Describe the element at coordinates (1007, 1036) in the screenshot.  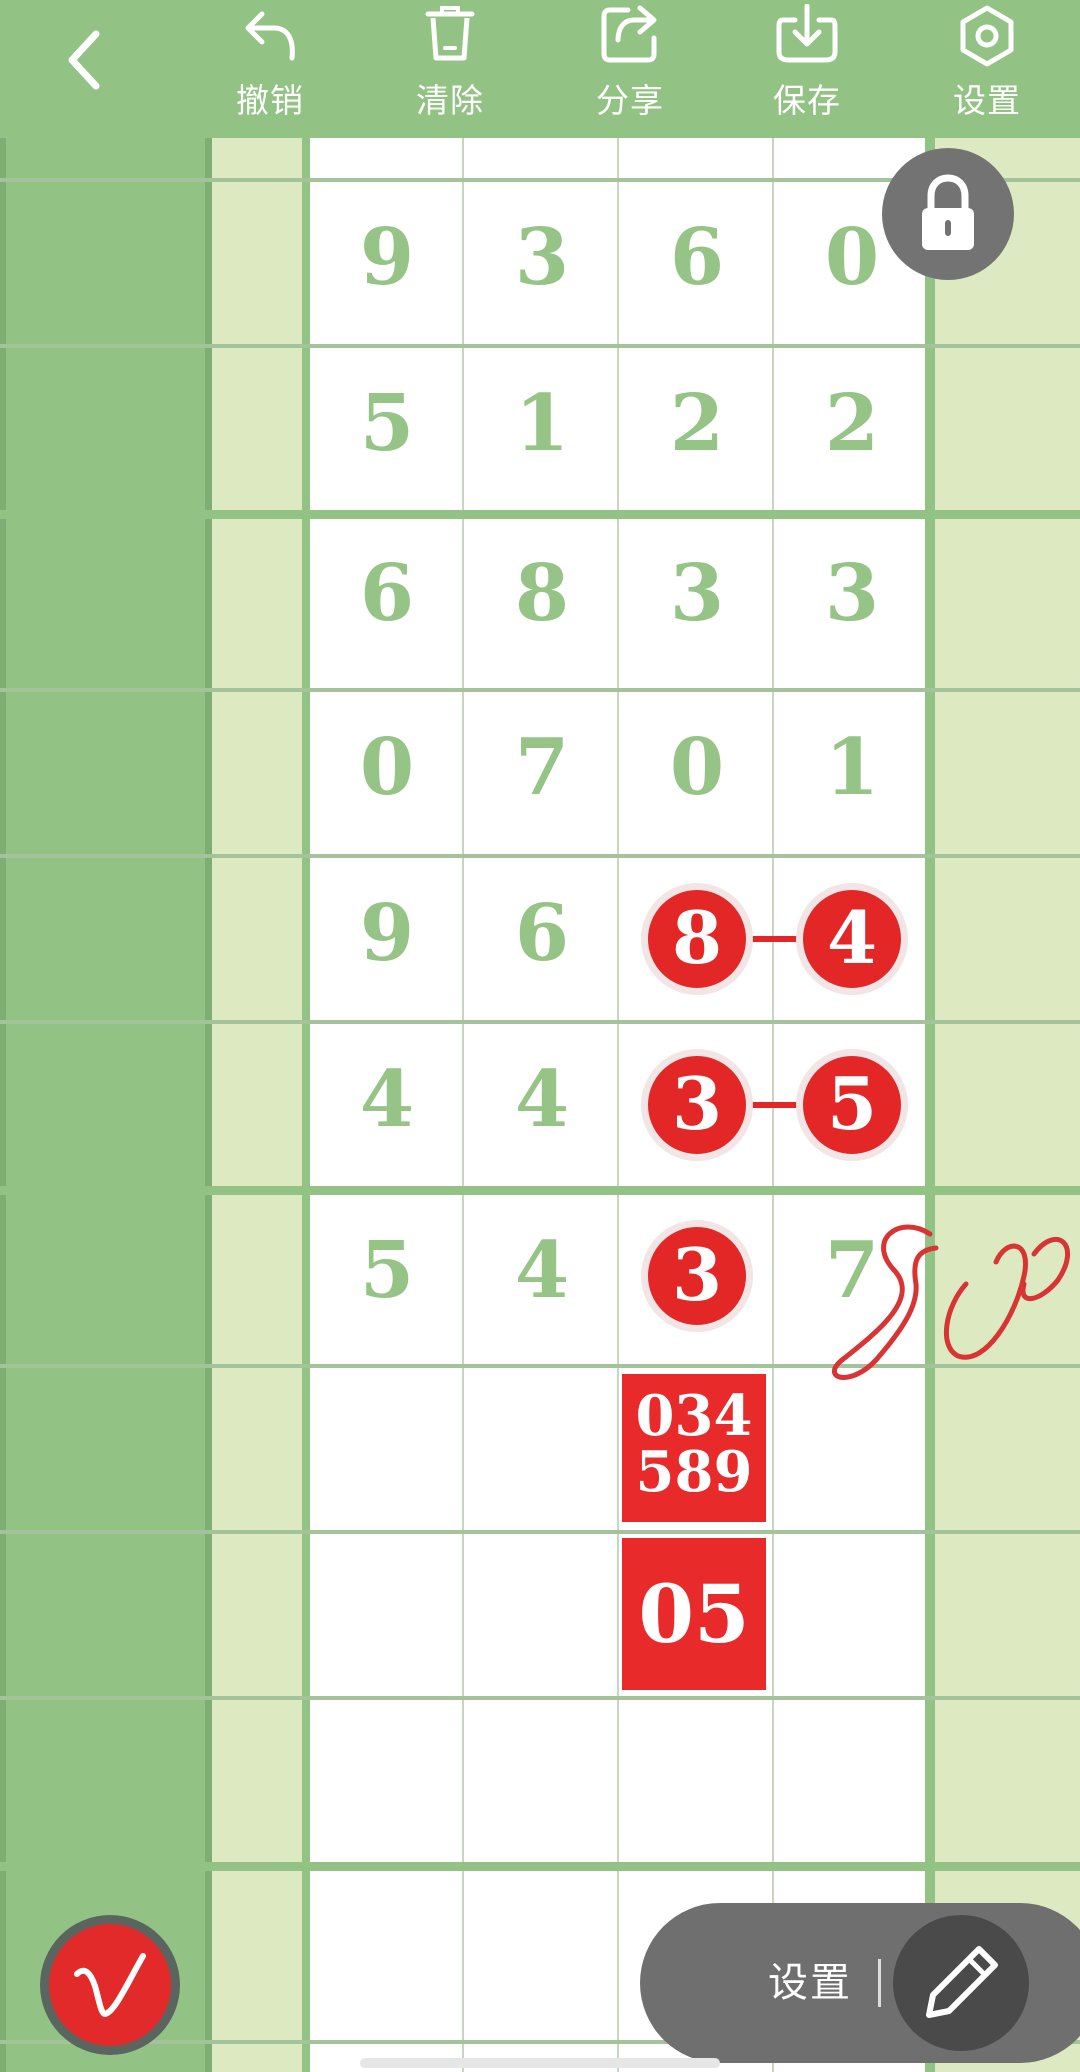
I see `right-column` at that location.